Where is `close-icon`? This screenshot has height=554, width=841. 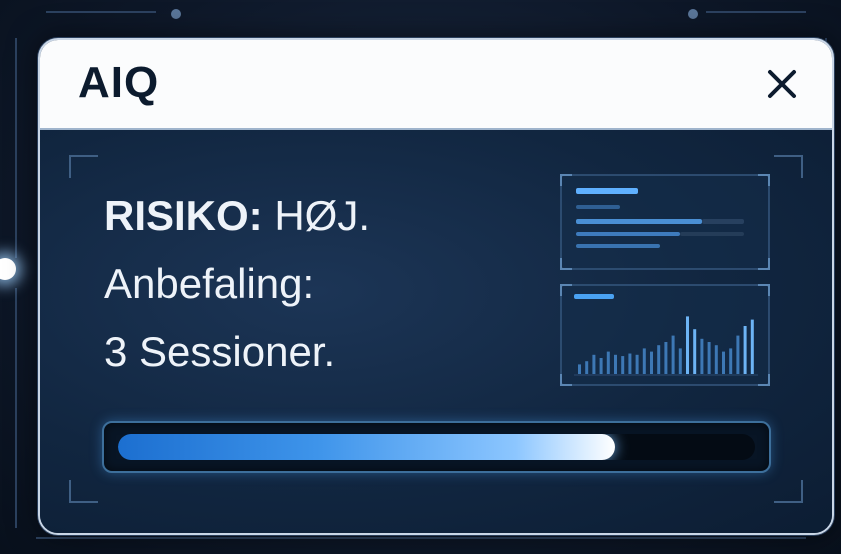
close-icon is located at coordinates (782, 84).